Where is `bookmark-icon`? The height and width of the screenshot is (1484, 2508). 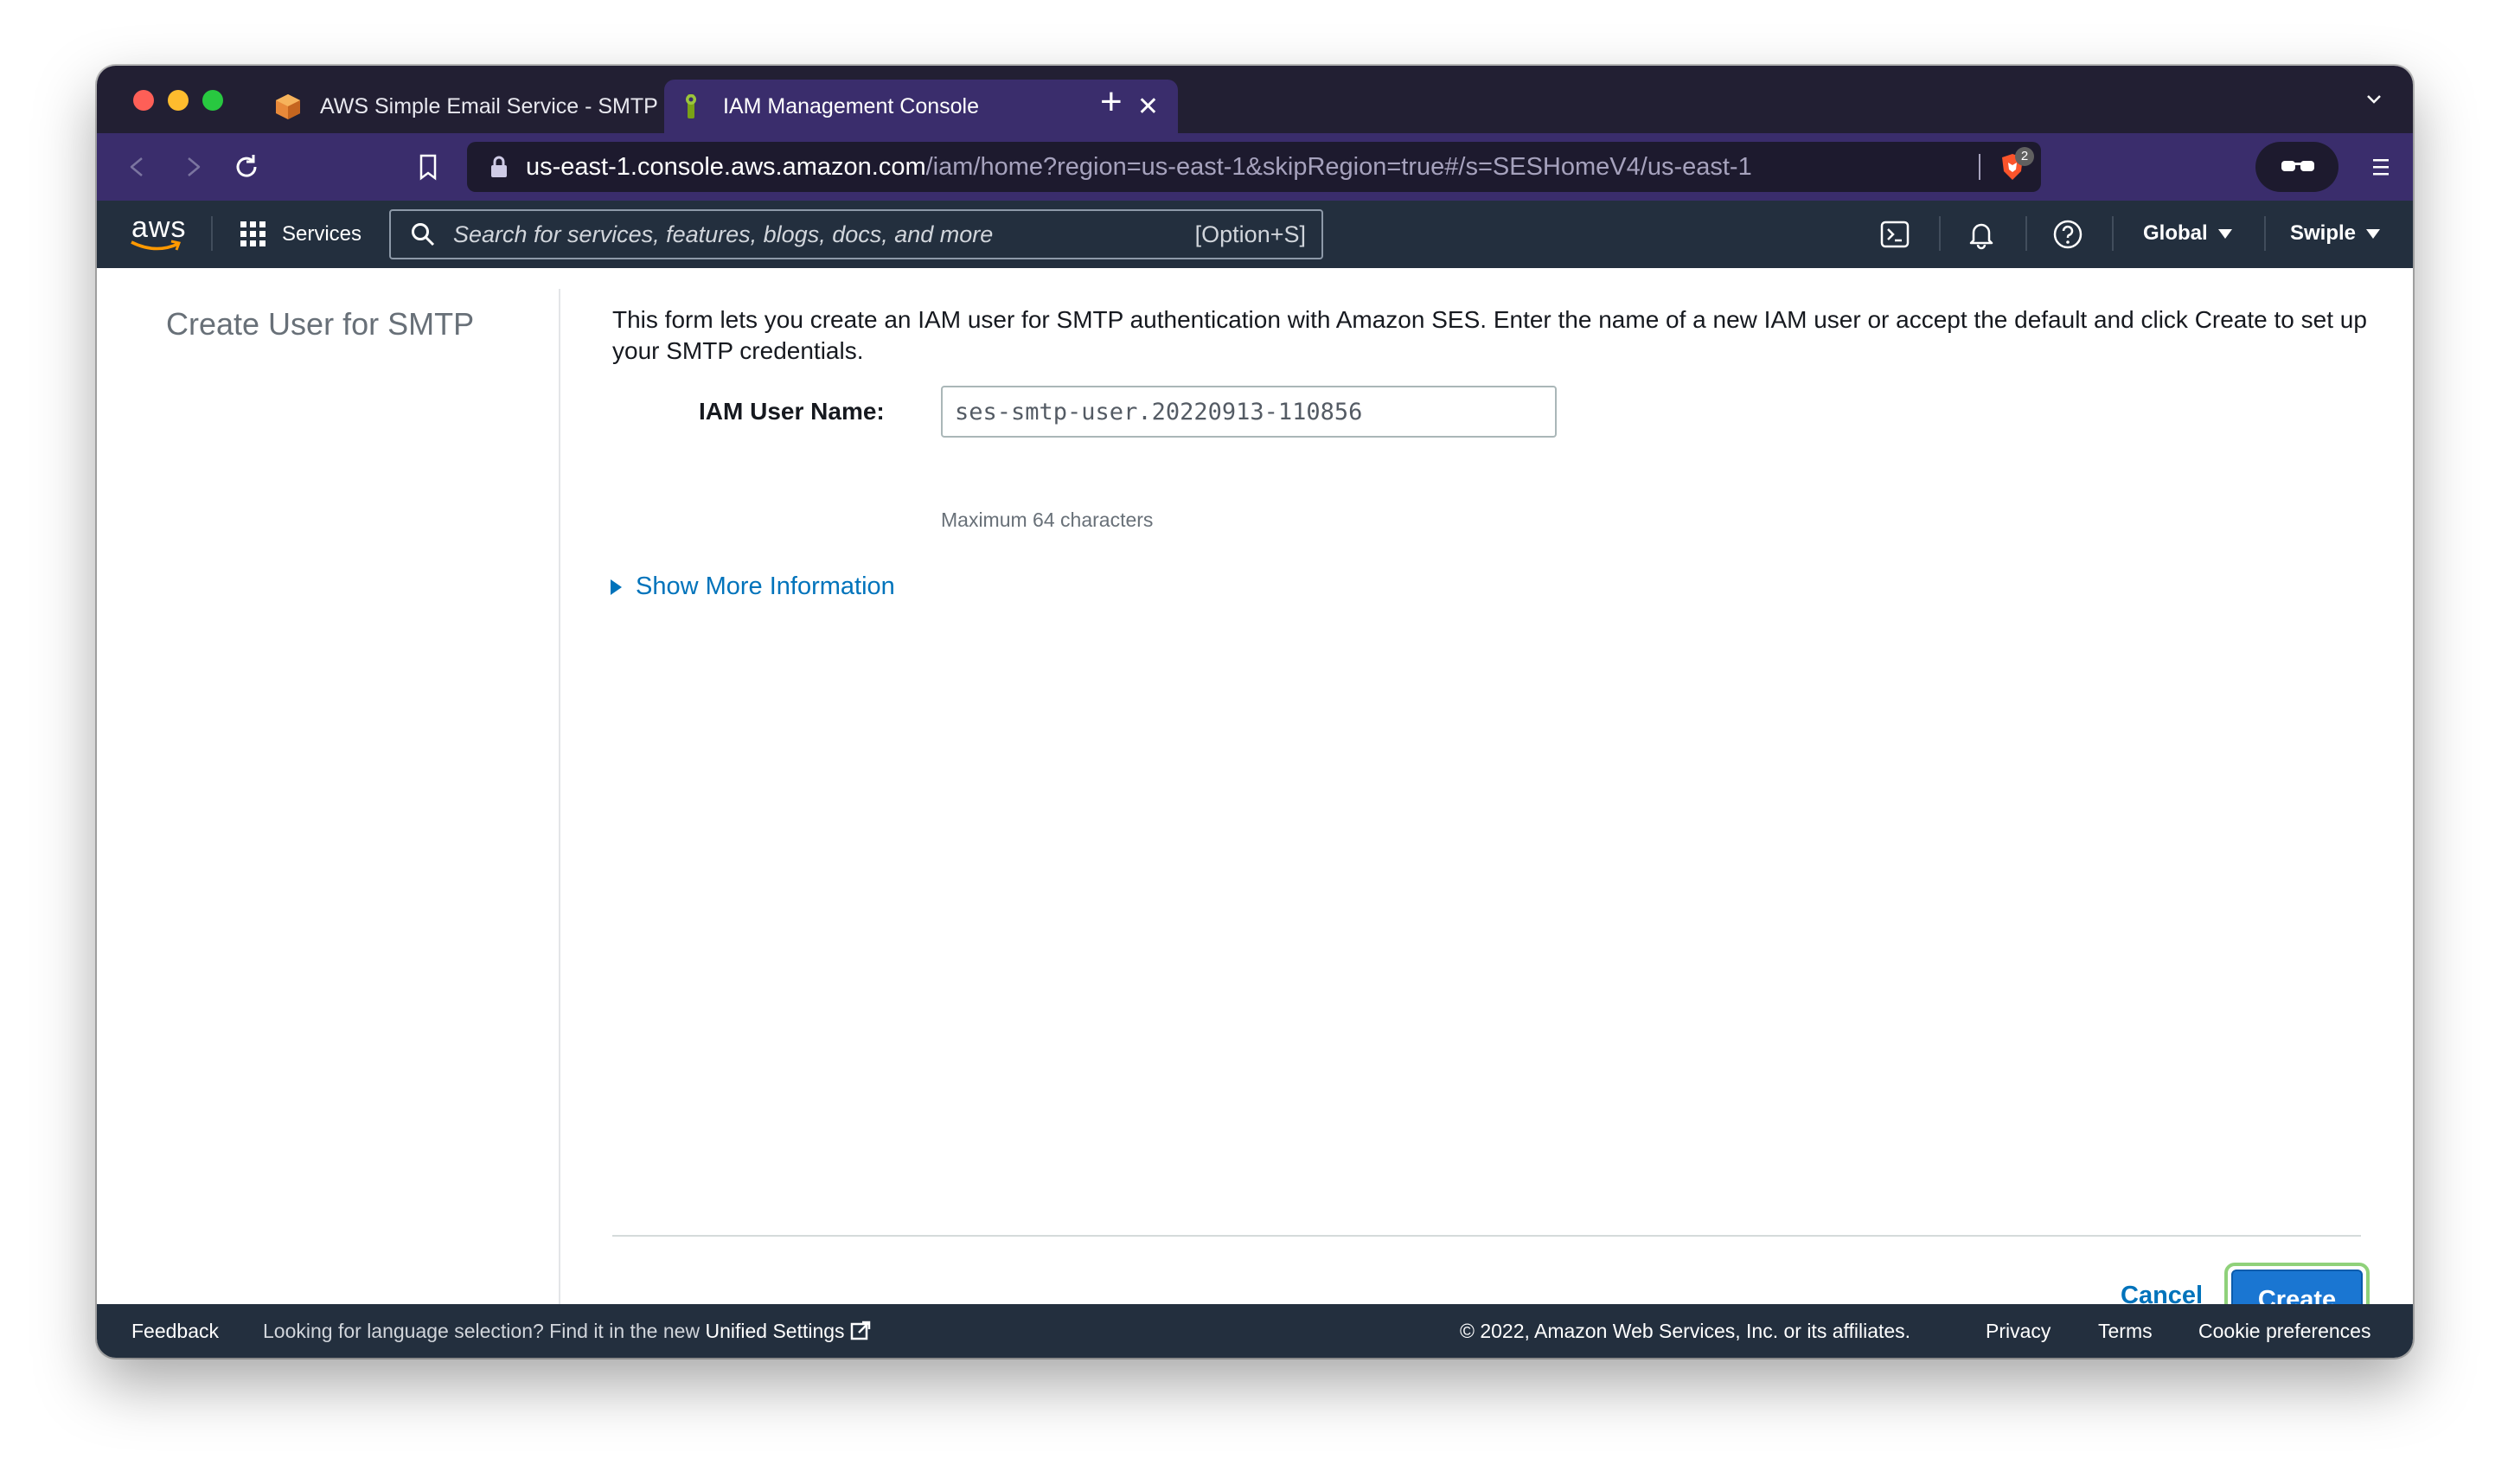
bookmark-icon is located at coordinates (428, 167).